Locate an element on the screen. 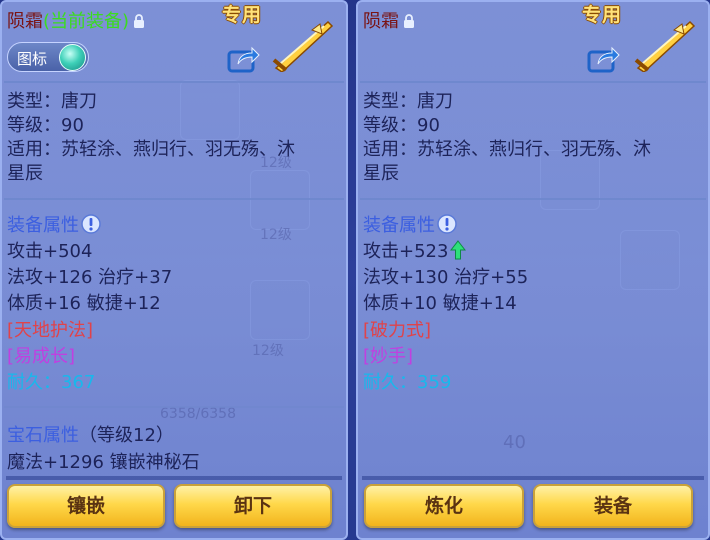 The height and width of the screenshot is (540, 710). attack-stat: 攻击+523 is located at coordinates (406, 251).